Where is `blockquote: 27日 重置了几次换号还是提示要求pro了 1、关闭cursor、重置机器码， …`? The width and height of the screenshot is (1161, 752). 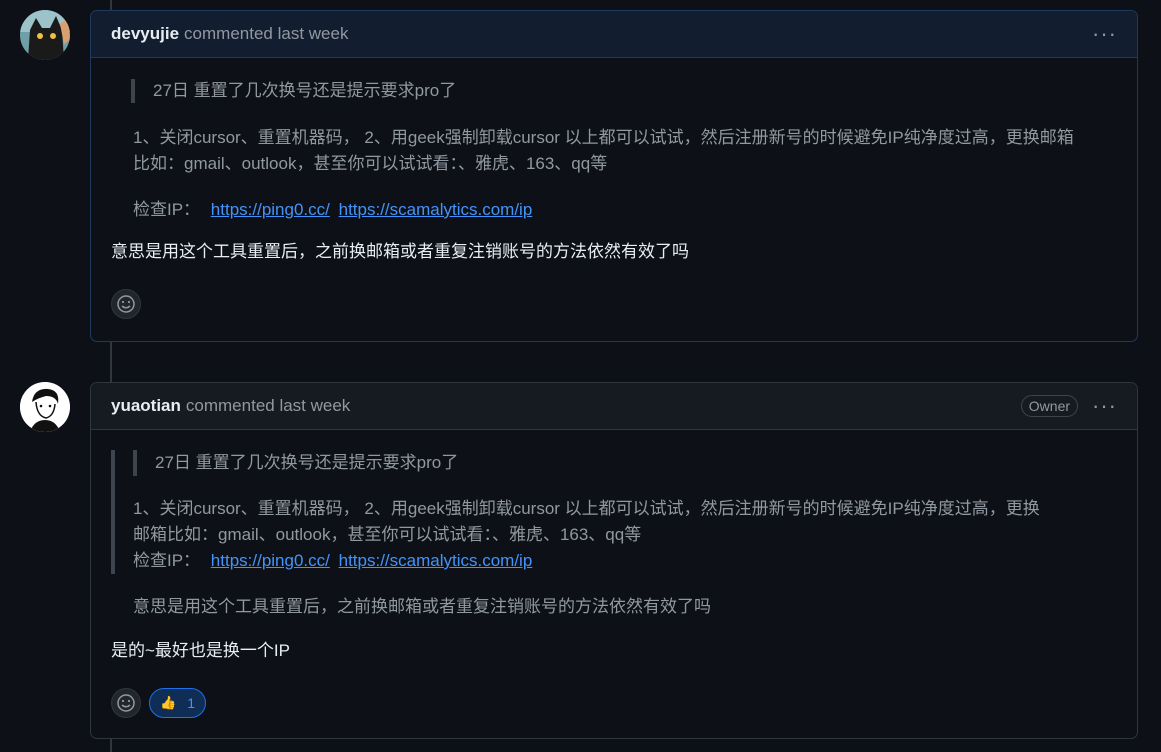 blockquote: 27日 重置了几次换号还是提示要求pro了 1、关闭cursor、重置机器码， … is located at coordinates (614, 512).